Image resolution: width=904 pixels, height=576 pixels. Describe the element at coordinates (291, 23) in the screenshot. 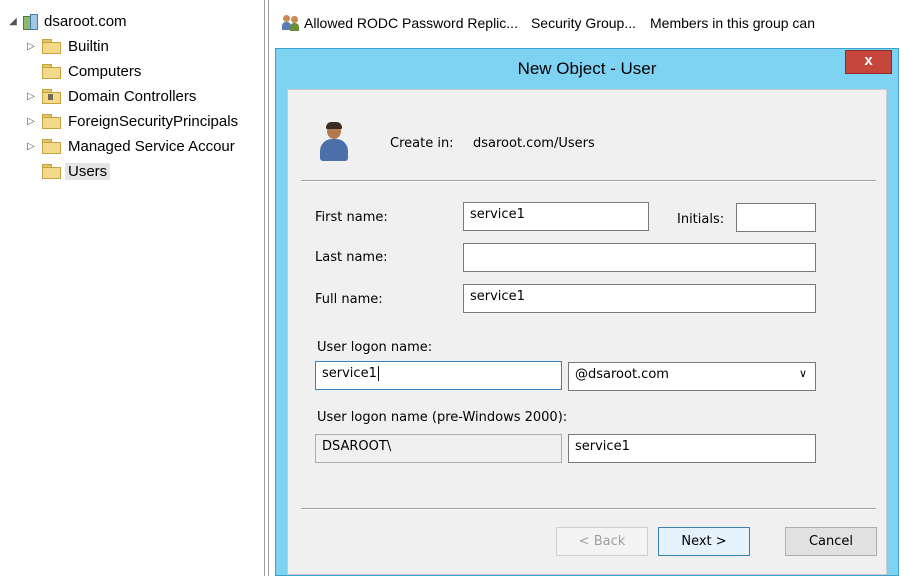

I see `security-group-icon` at that location.